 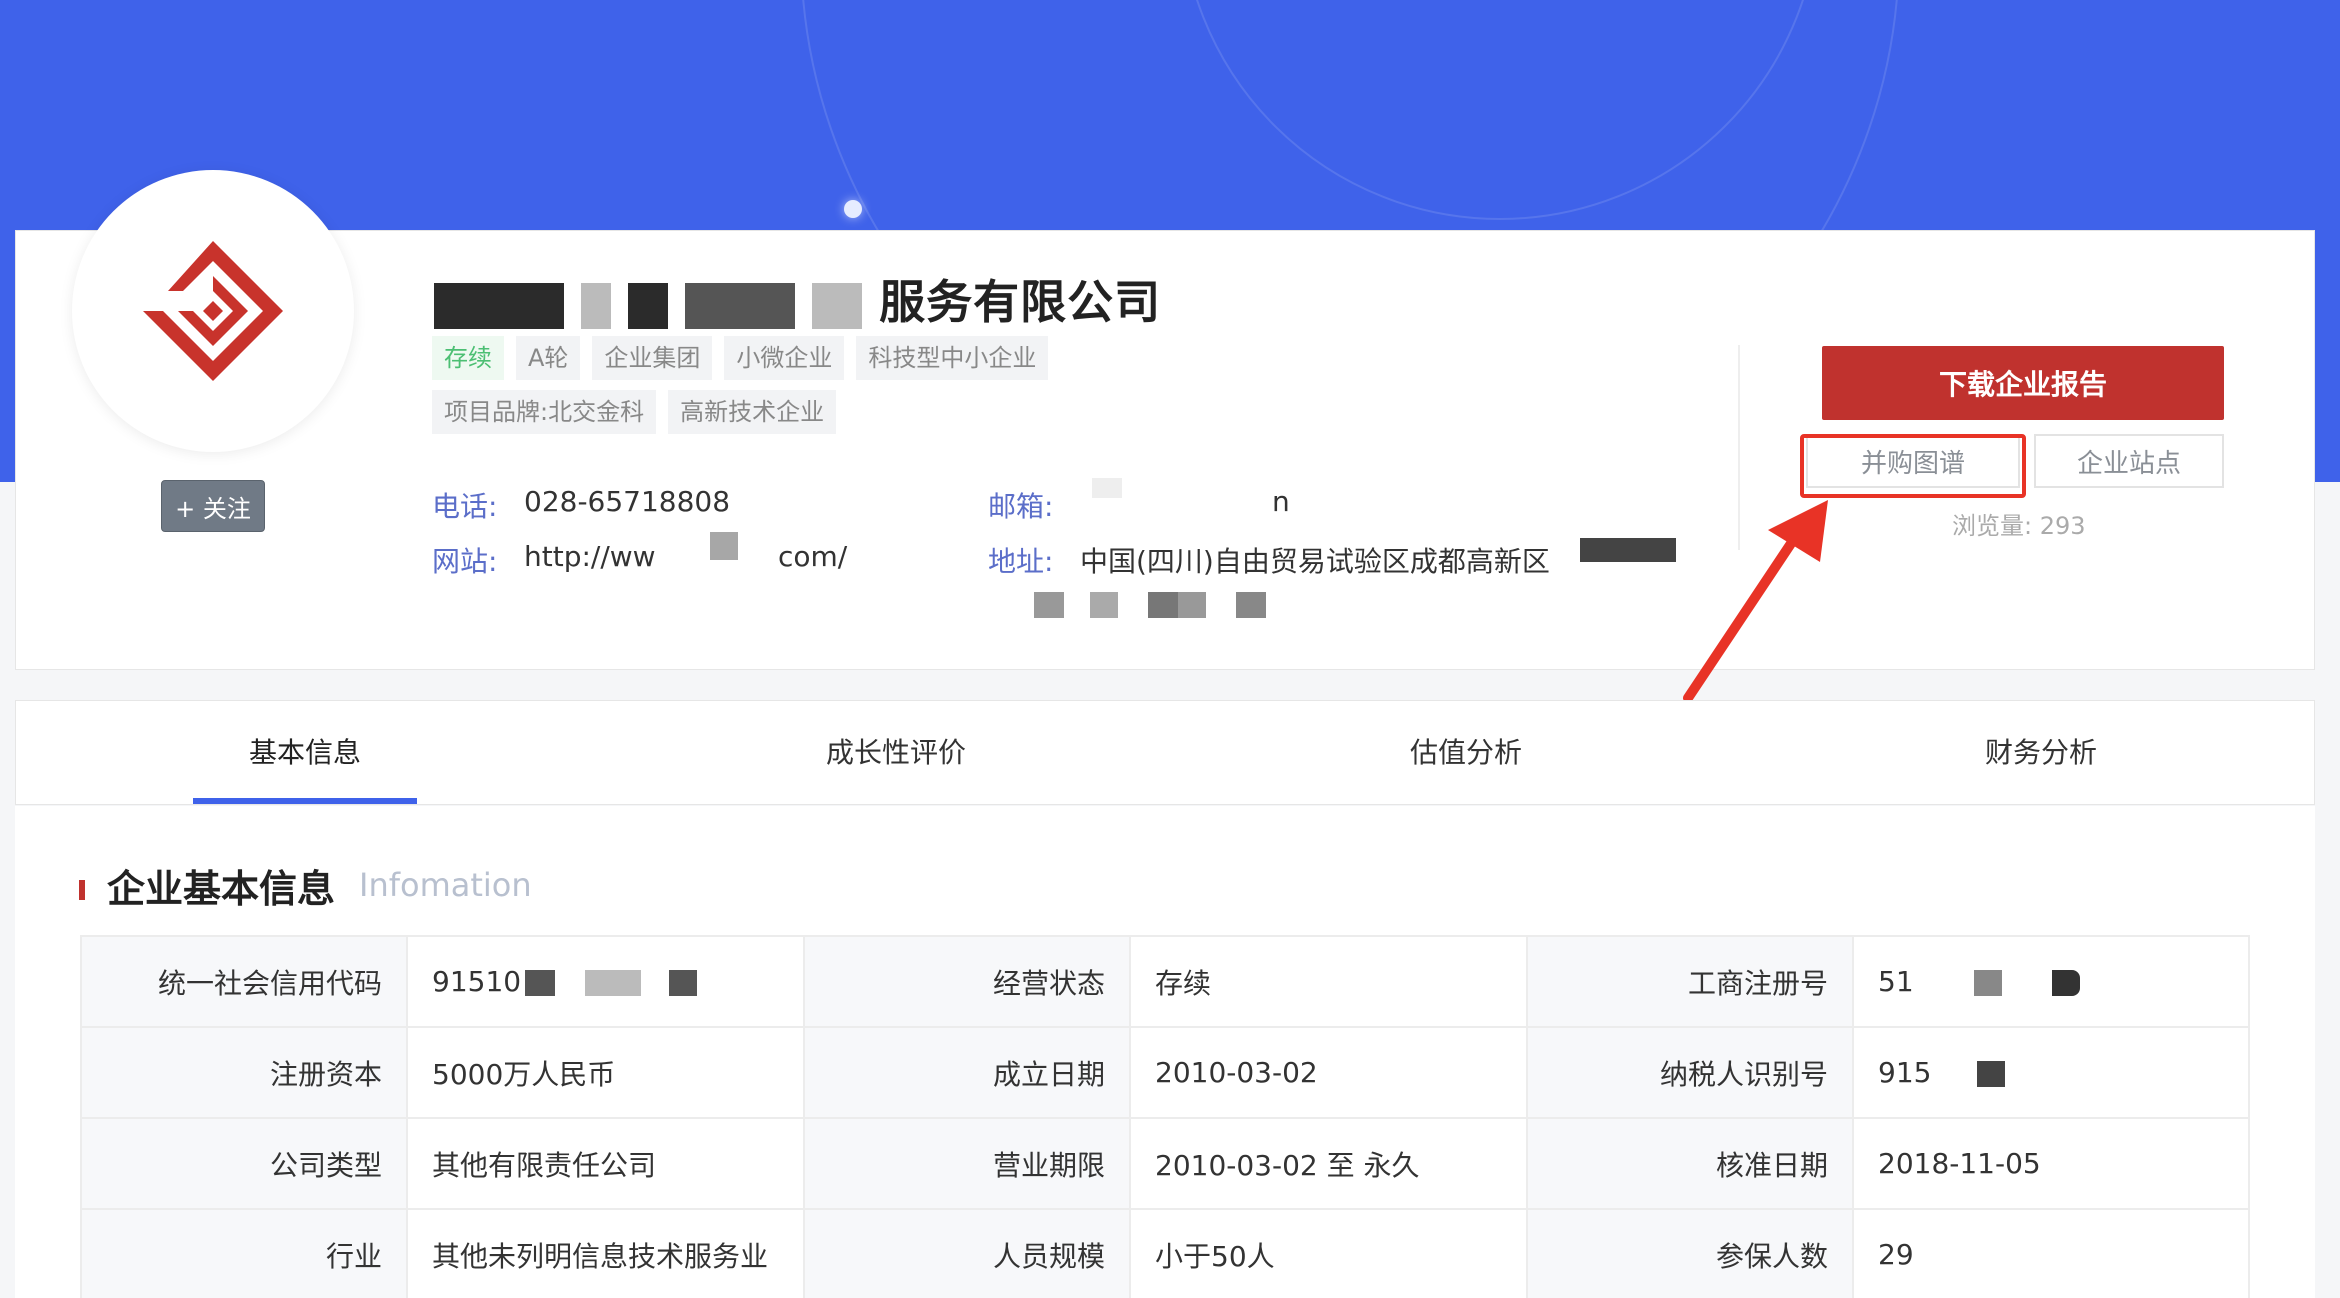 I want to click on table-value: 2010-03-02, so click(x=1328, y=1072).